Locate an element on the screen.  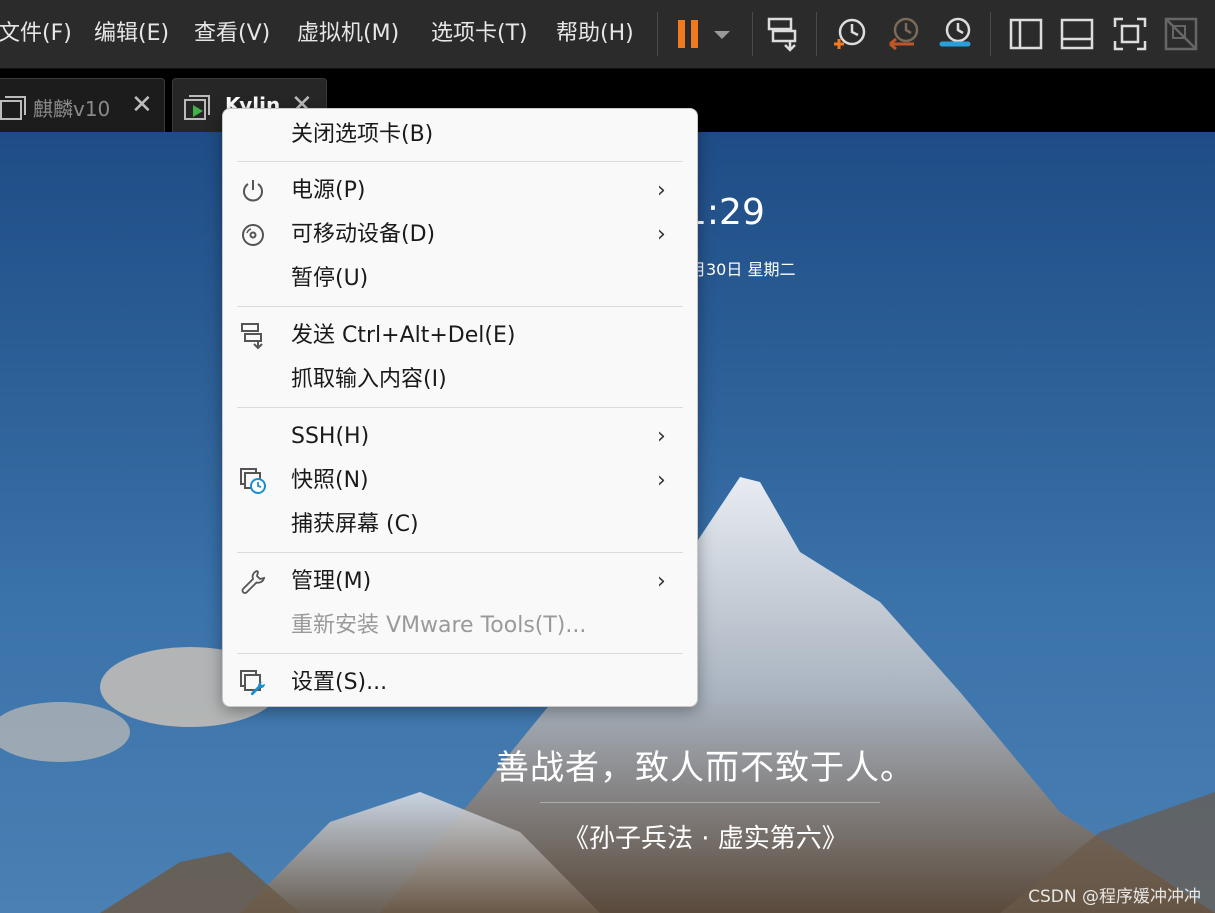
menu-item-send-ctrl-alt-del: 发送 Ctrl+Alt+Del(E) is located at coordinates (460, 336).